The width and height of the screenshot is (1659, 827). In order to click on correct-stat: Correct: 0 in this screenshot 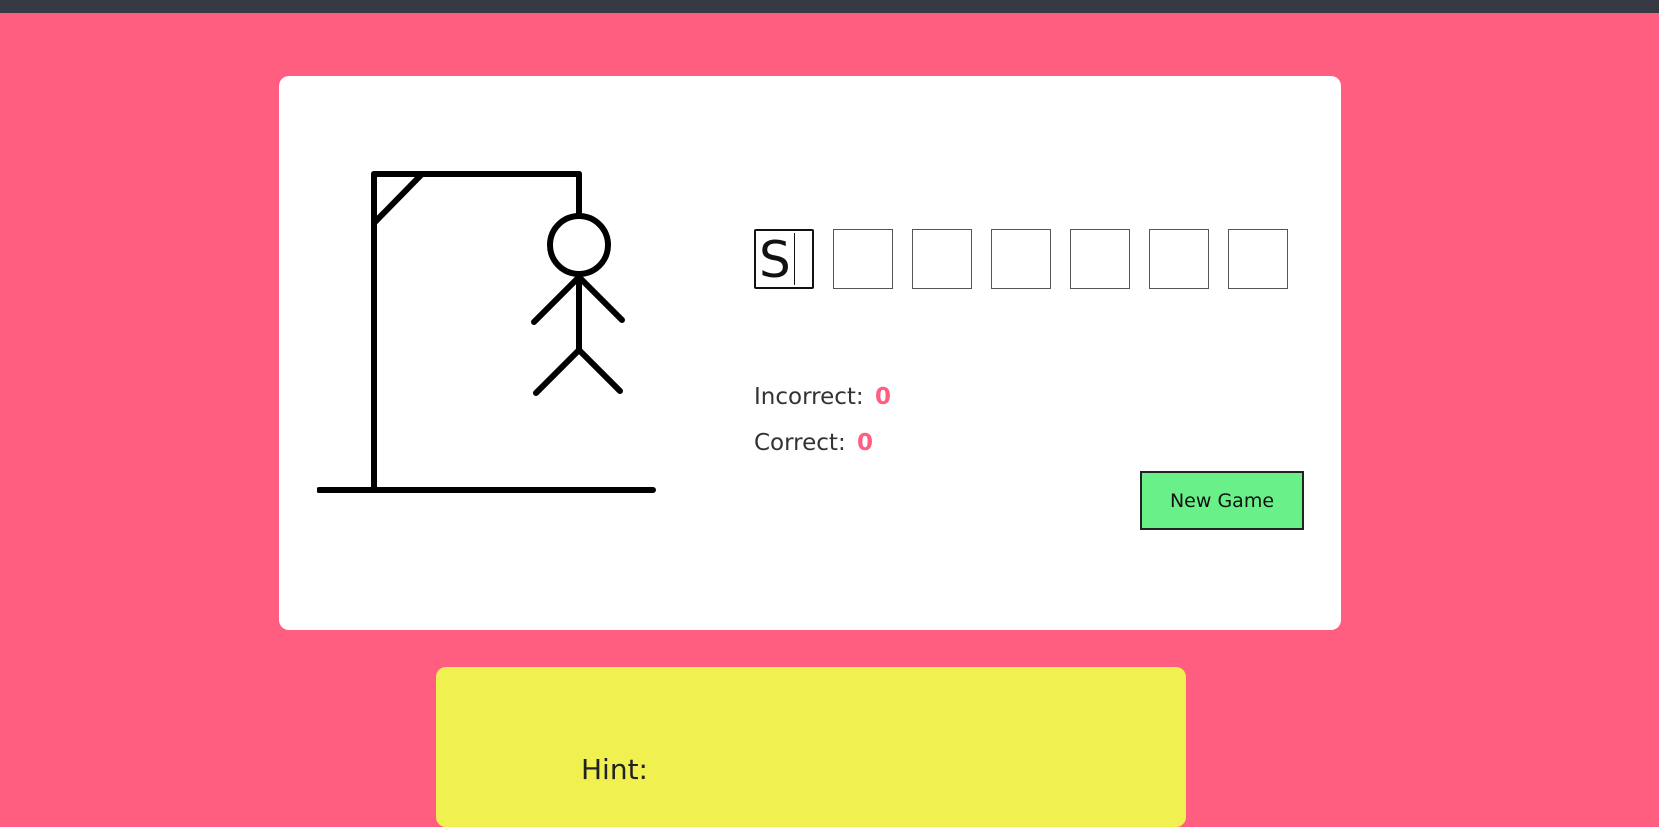, I will do `click(813, 443)`.